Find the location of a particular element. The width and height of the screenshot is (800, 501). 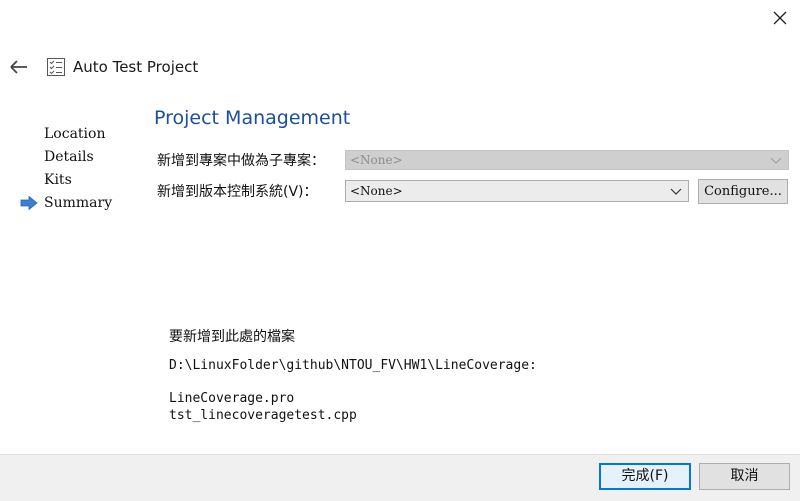

file-list-item: LineCoverage.pro is located at coordinates (232, 398).